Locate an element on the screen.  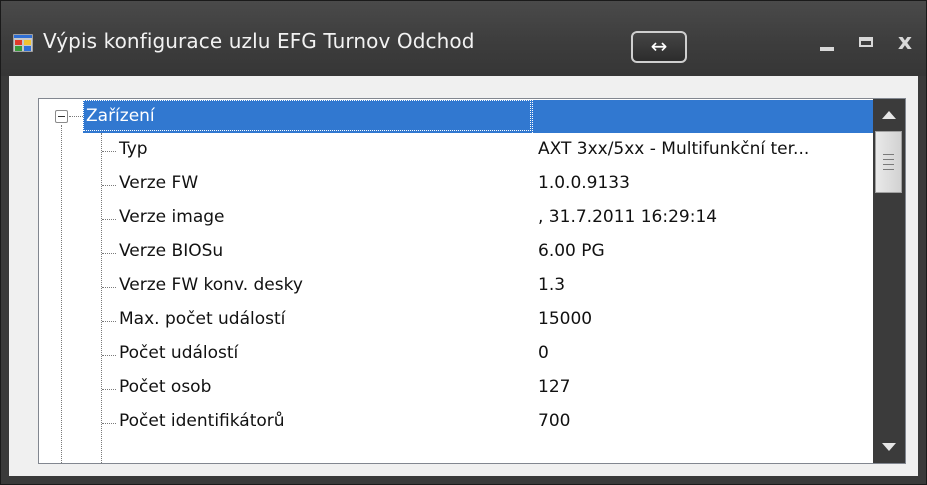
property-name: Max. počet událostí is located at coordinates (202, 319).